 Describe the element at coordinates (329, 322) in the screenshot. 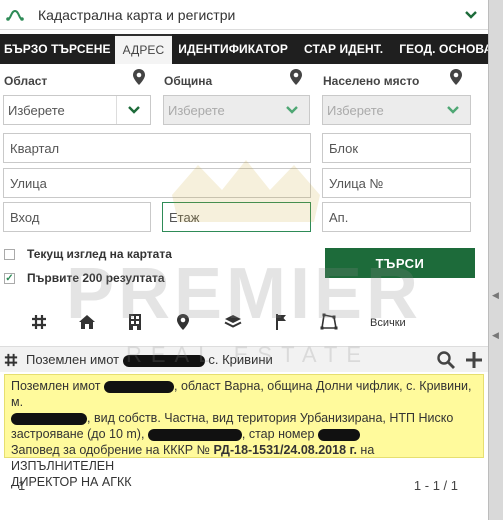

I see `polygon-icon` at that location.